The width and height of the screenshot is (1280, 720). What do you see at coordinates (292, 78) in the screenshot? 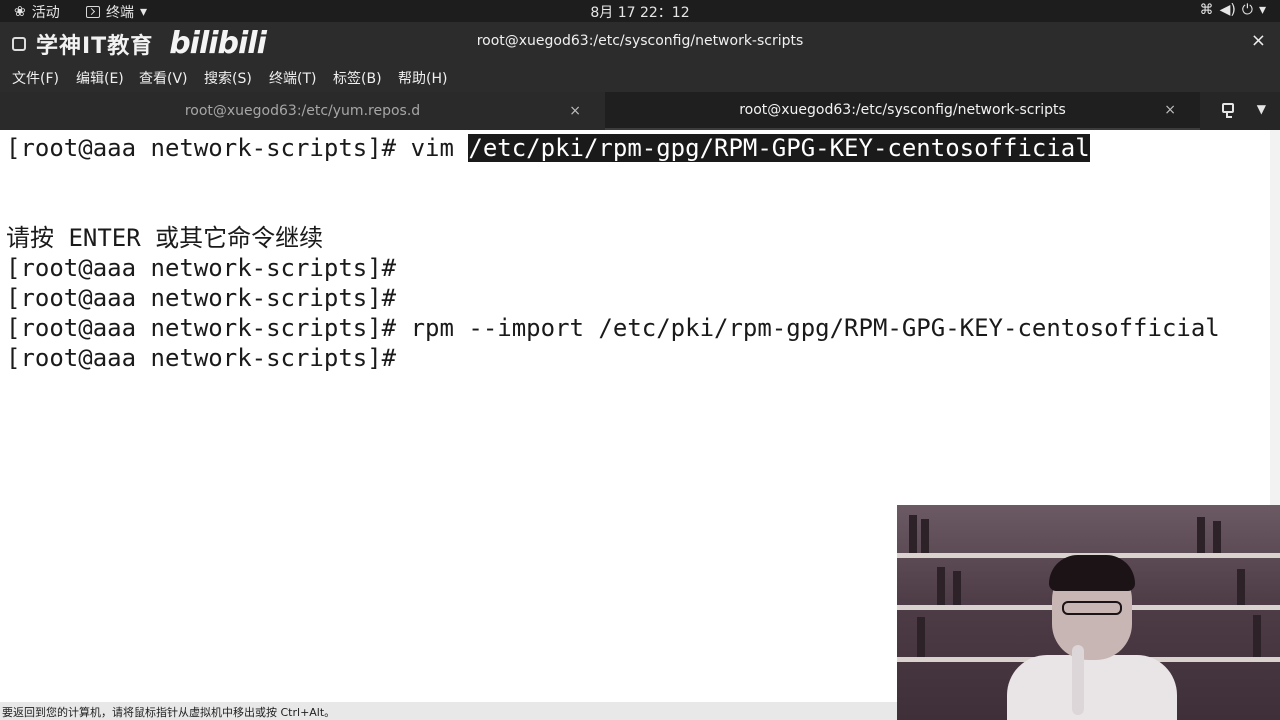
I see `menu-terminal: 终端(T)` at bounding box center [292, 78].